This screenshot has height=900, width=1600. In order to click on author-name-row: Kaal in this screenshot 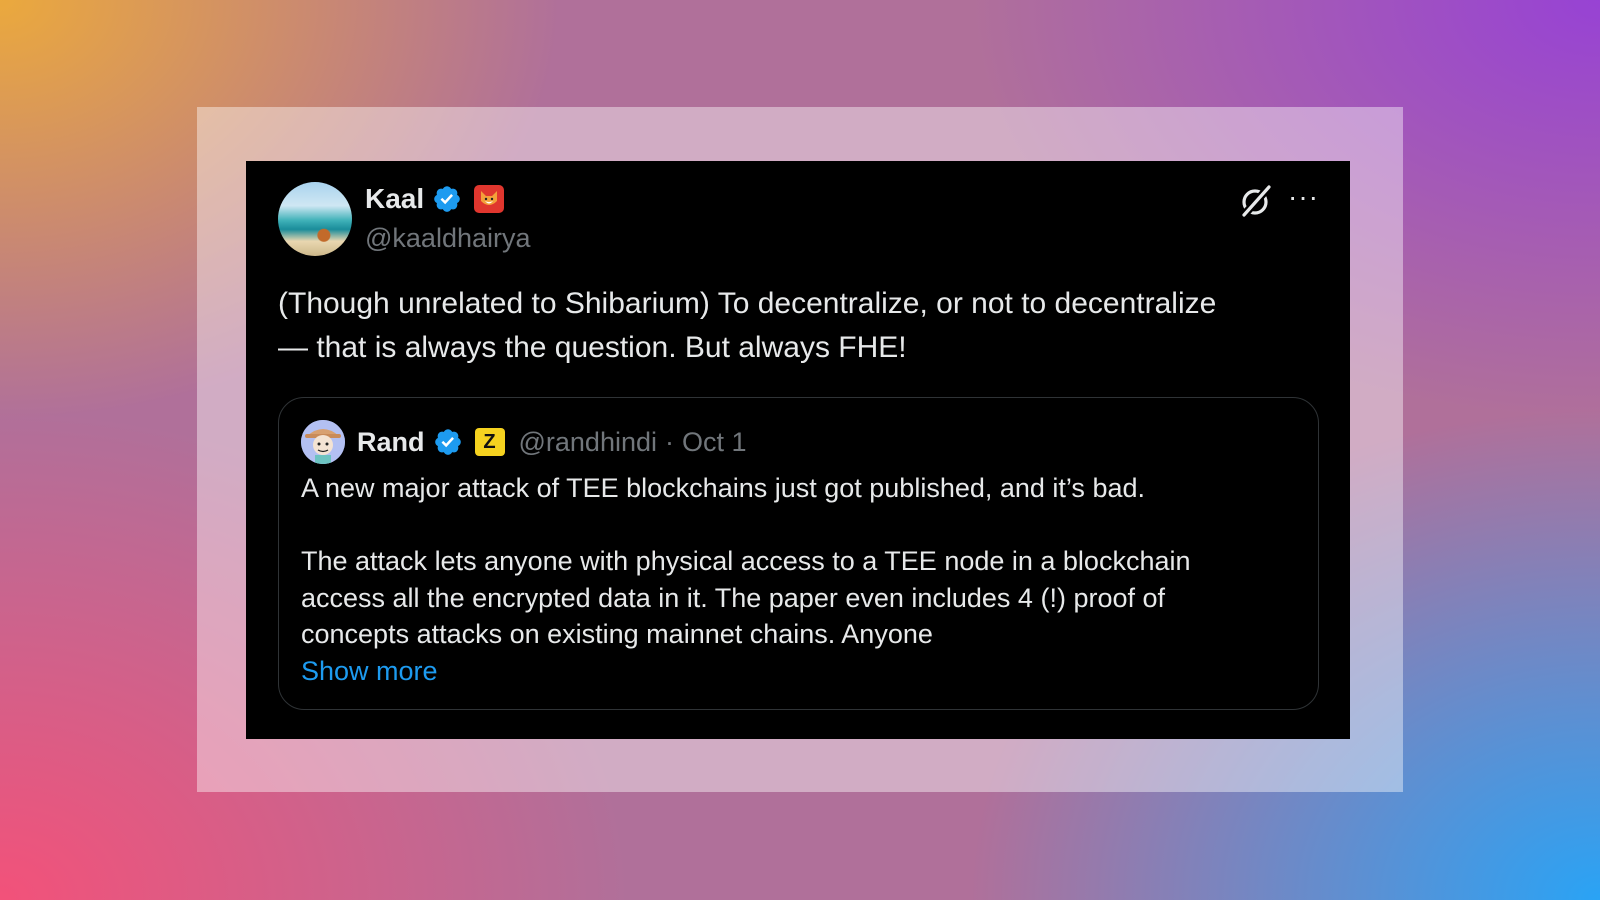, I will do `click(435, 199)`.